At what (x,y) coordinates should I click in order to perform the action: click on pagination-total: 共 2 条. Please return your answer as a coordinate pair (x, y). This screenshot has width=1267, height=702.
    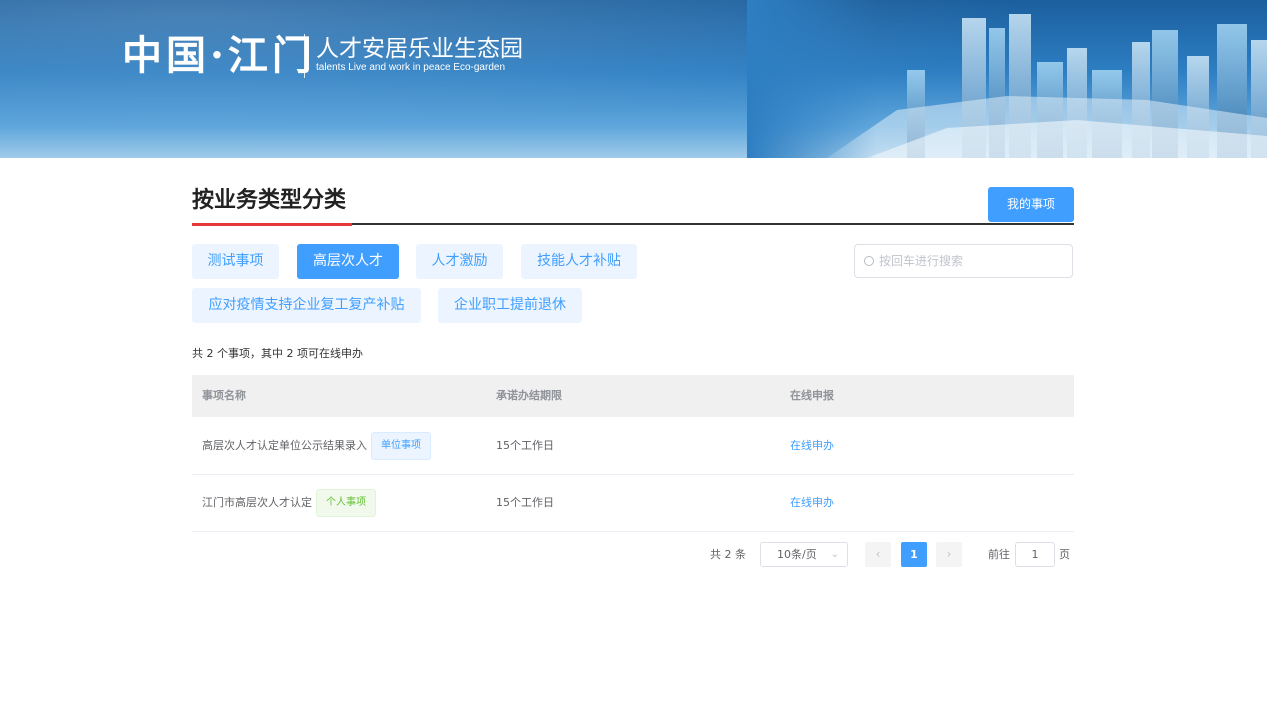
    Looking at the image, I should click on (728, 554).